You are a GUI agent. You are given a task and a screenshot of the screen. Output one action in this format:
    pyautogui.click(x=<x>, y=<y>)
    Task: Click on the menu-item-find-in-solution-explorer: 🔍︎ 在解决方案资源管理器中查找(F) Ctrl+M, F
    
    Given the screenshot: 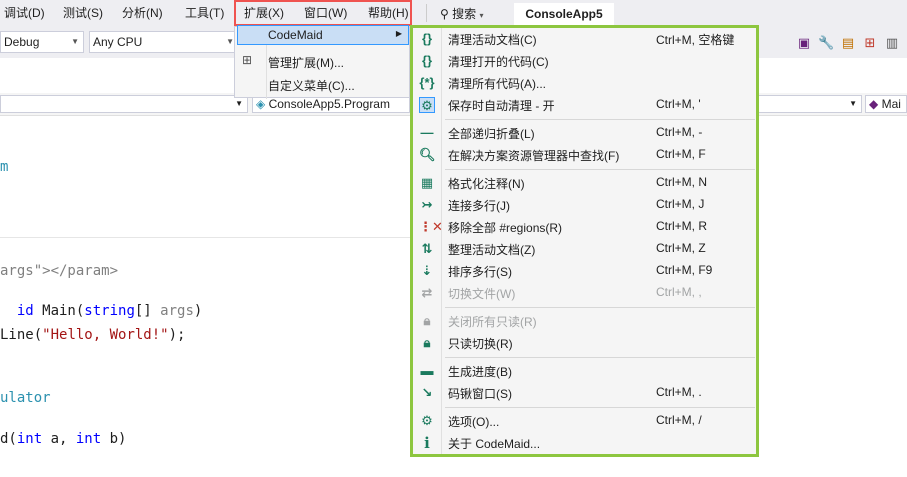 What is the action you would take?
    pyautogui.click(x=586, y=155)
    